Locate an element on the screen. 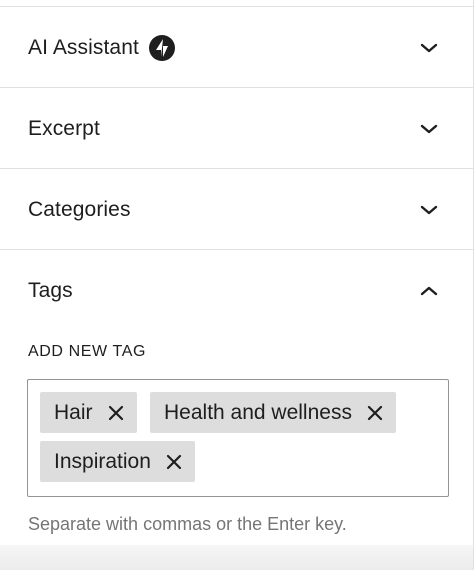 Image resolution: width=474 pixels, height=570 pixels. panel-categories-toggle: Categories is located at coordinates (236, 209).